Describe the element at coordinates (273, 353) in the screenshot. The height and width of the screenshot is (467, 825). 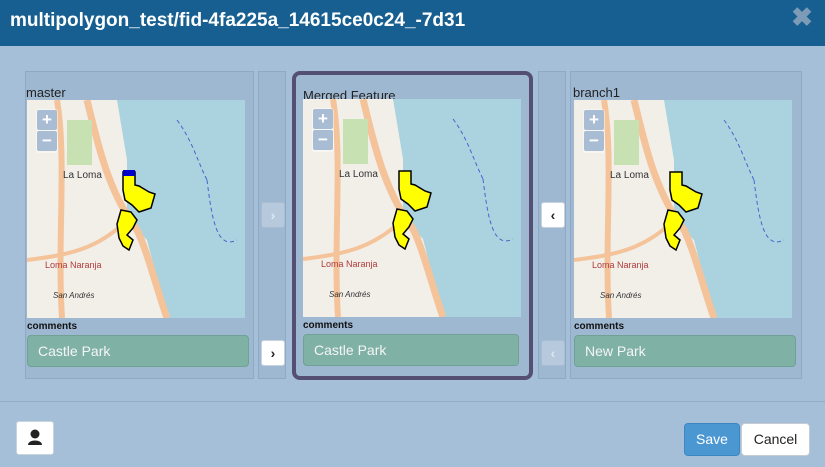
I see `merge-arrow-right-bottom: ›` at that location.